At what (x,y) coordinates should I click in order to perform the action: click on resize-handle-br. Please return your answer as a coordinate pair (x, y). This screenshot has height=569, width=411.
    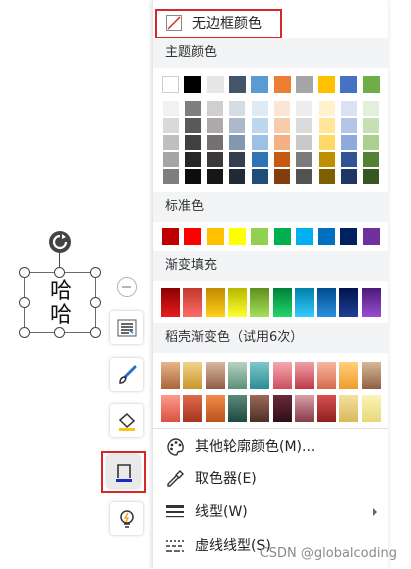
    Looking at the image, I should click on (95, 332).